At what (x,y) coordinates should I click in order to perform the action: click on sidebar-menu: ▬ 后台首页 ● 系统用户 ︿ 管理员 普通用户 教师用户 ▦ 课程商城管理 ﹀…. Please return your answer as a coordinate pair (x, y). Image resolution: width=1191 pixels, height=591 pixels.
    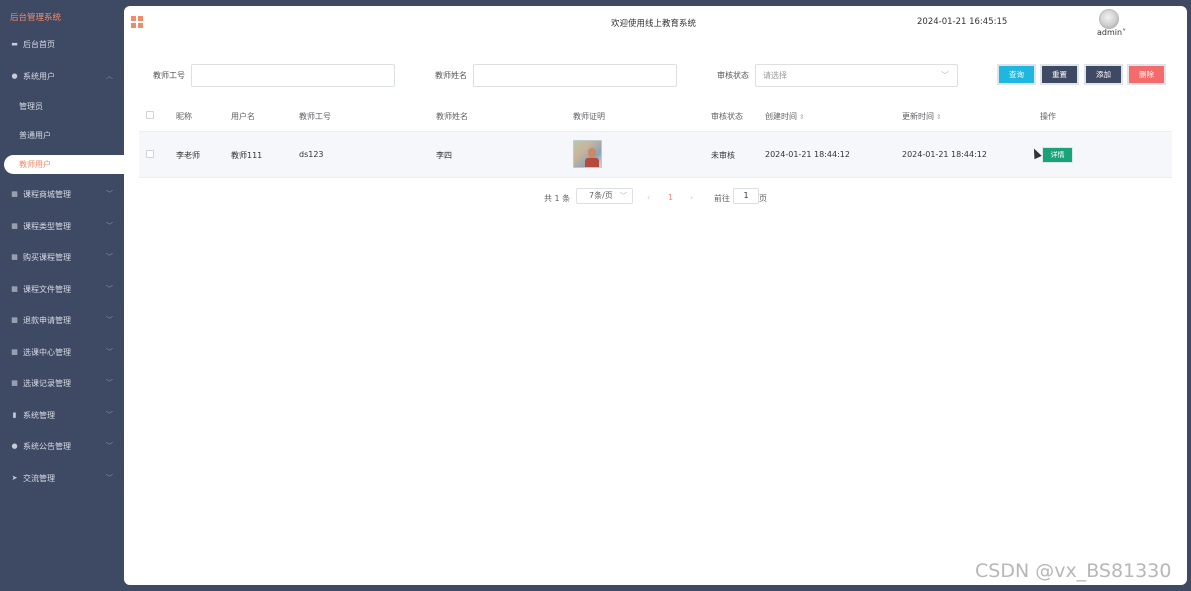
    Looking at the image, I should click on (62, 261).